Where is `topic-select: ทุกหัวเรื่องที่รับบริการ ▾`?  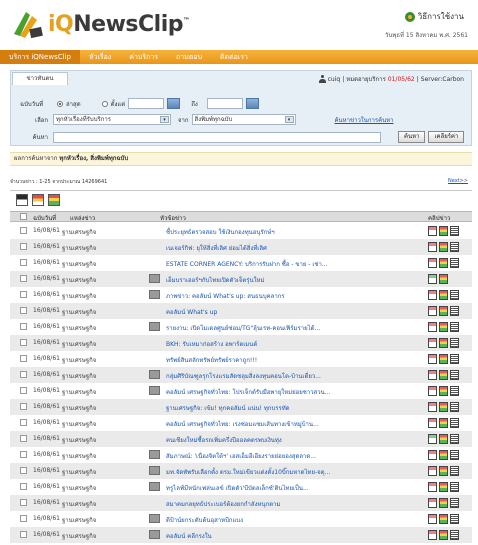
topic-select: ทุกหัวเรื่องที่รับบริการ ▾ is located at coordinates (112, 119).